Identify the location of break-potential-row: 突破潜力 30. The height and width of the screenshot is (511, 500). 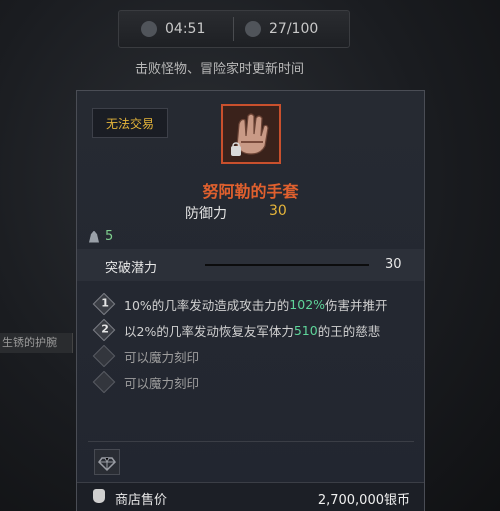
(250, 265).